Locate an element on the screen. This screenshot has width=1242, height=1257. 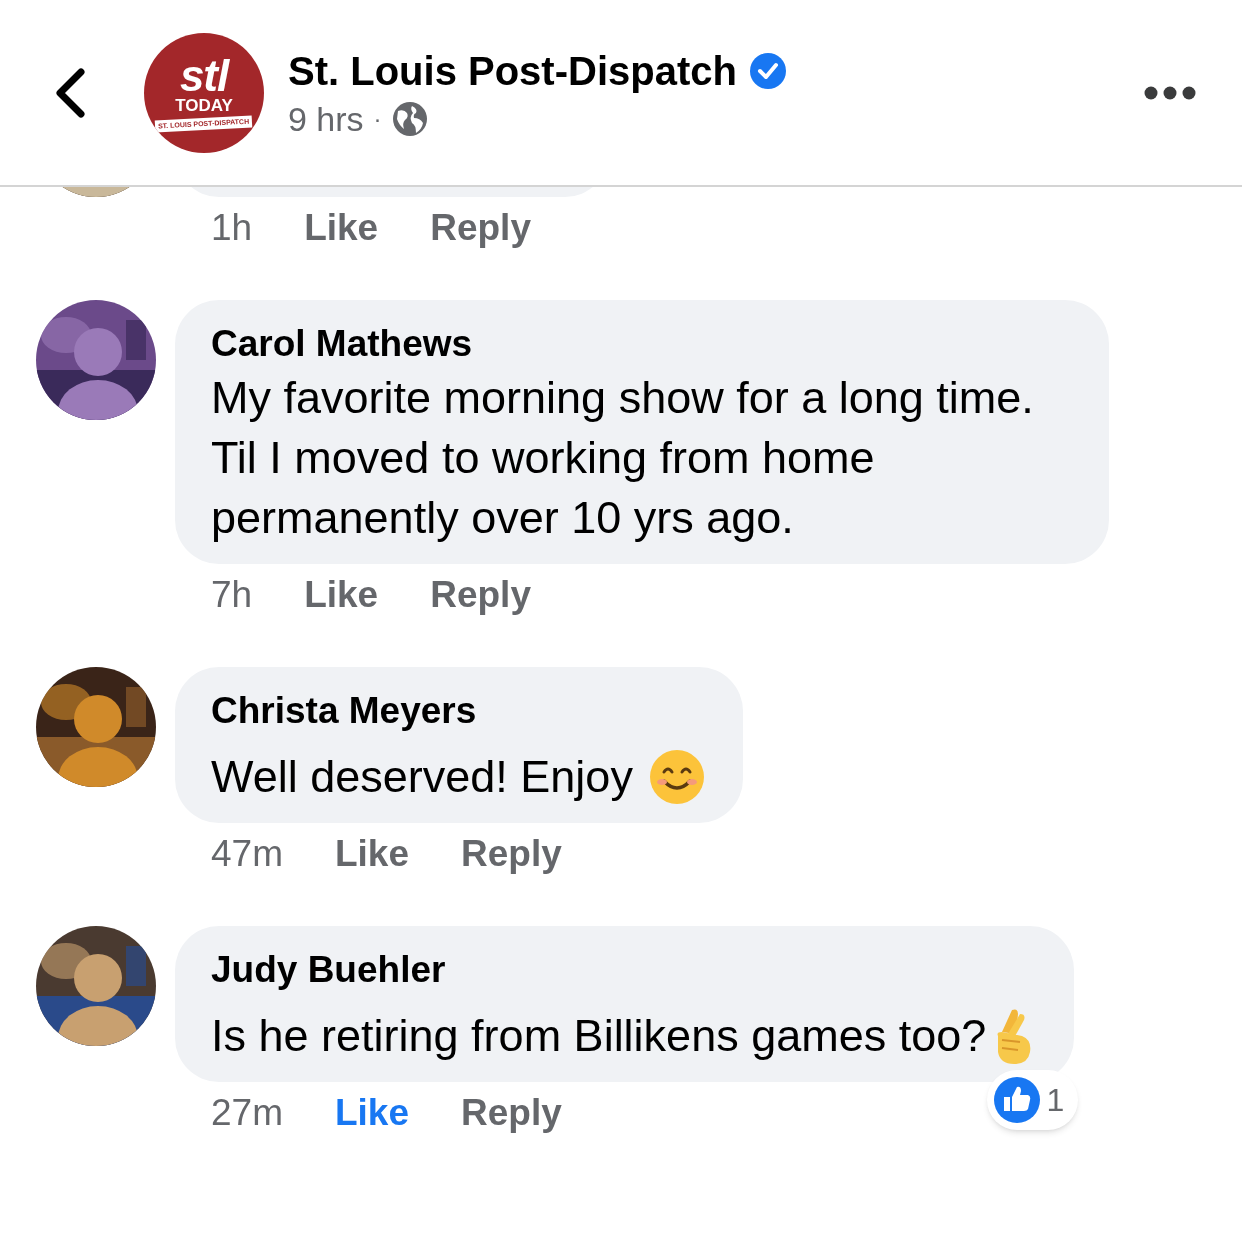
comment-time: 27m is located at coordinates (247, 1113).